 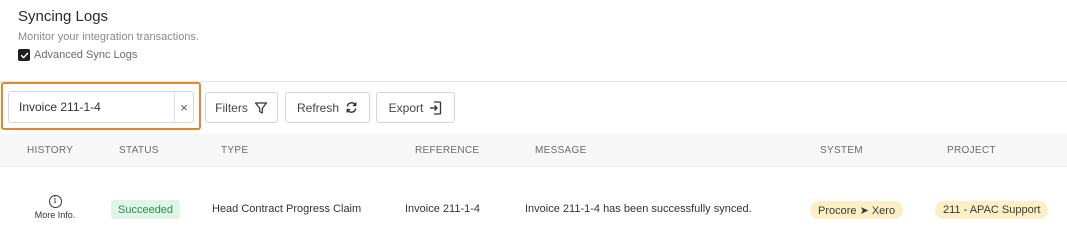 I want to click on search-input, so click(x=91, y=107).